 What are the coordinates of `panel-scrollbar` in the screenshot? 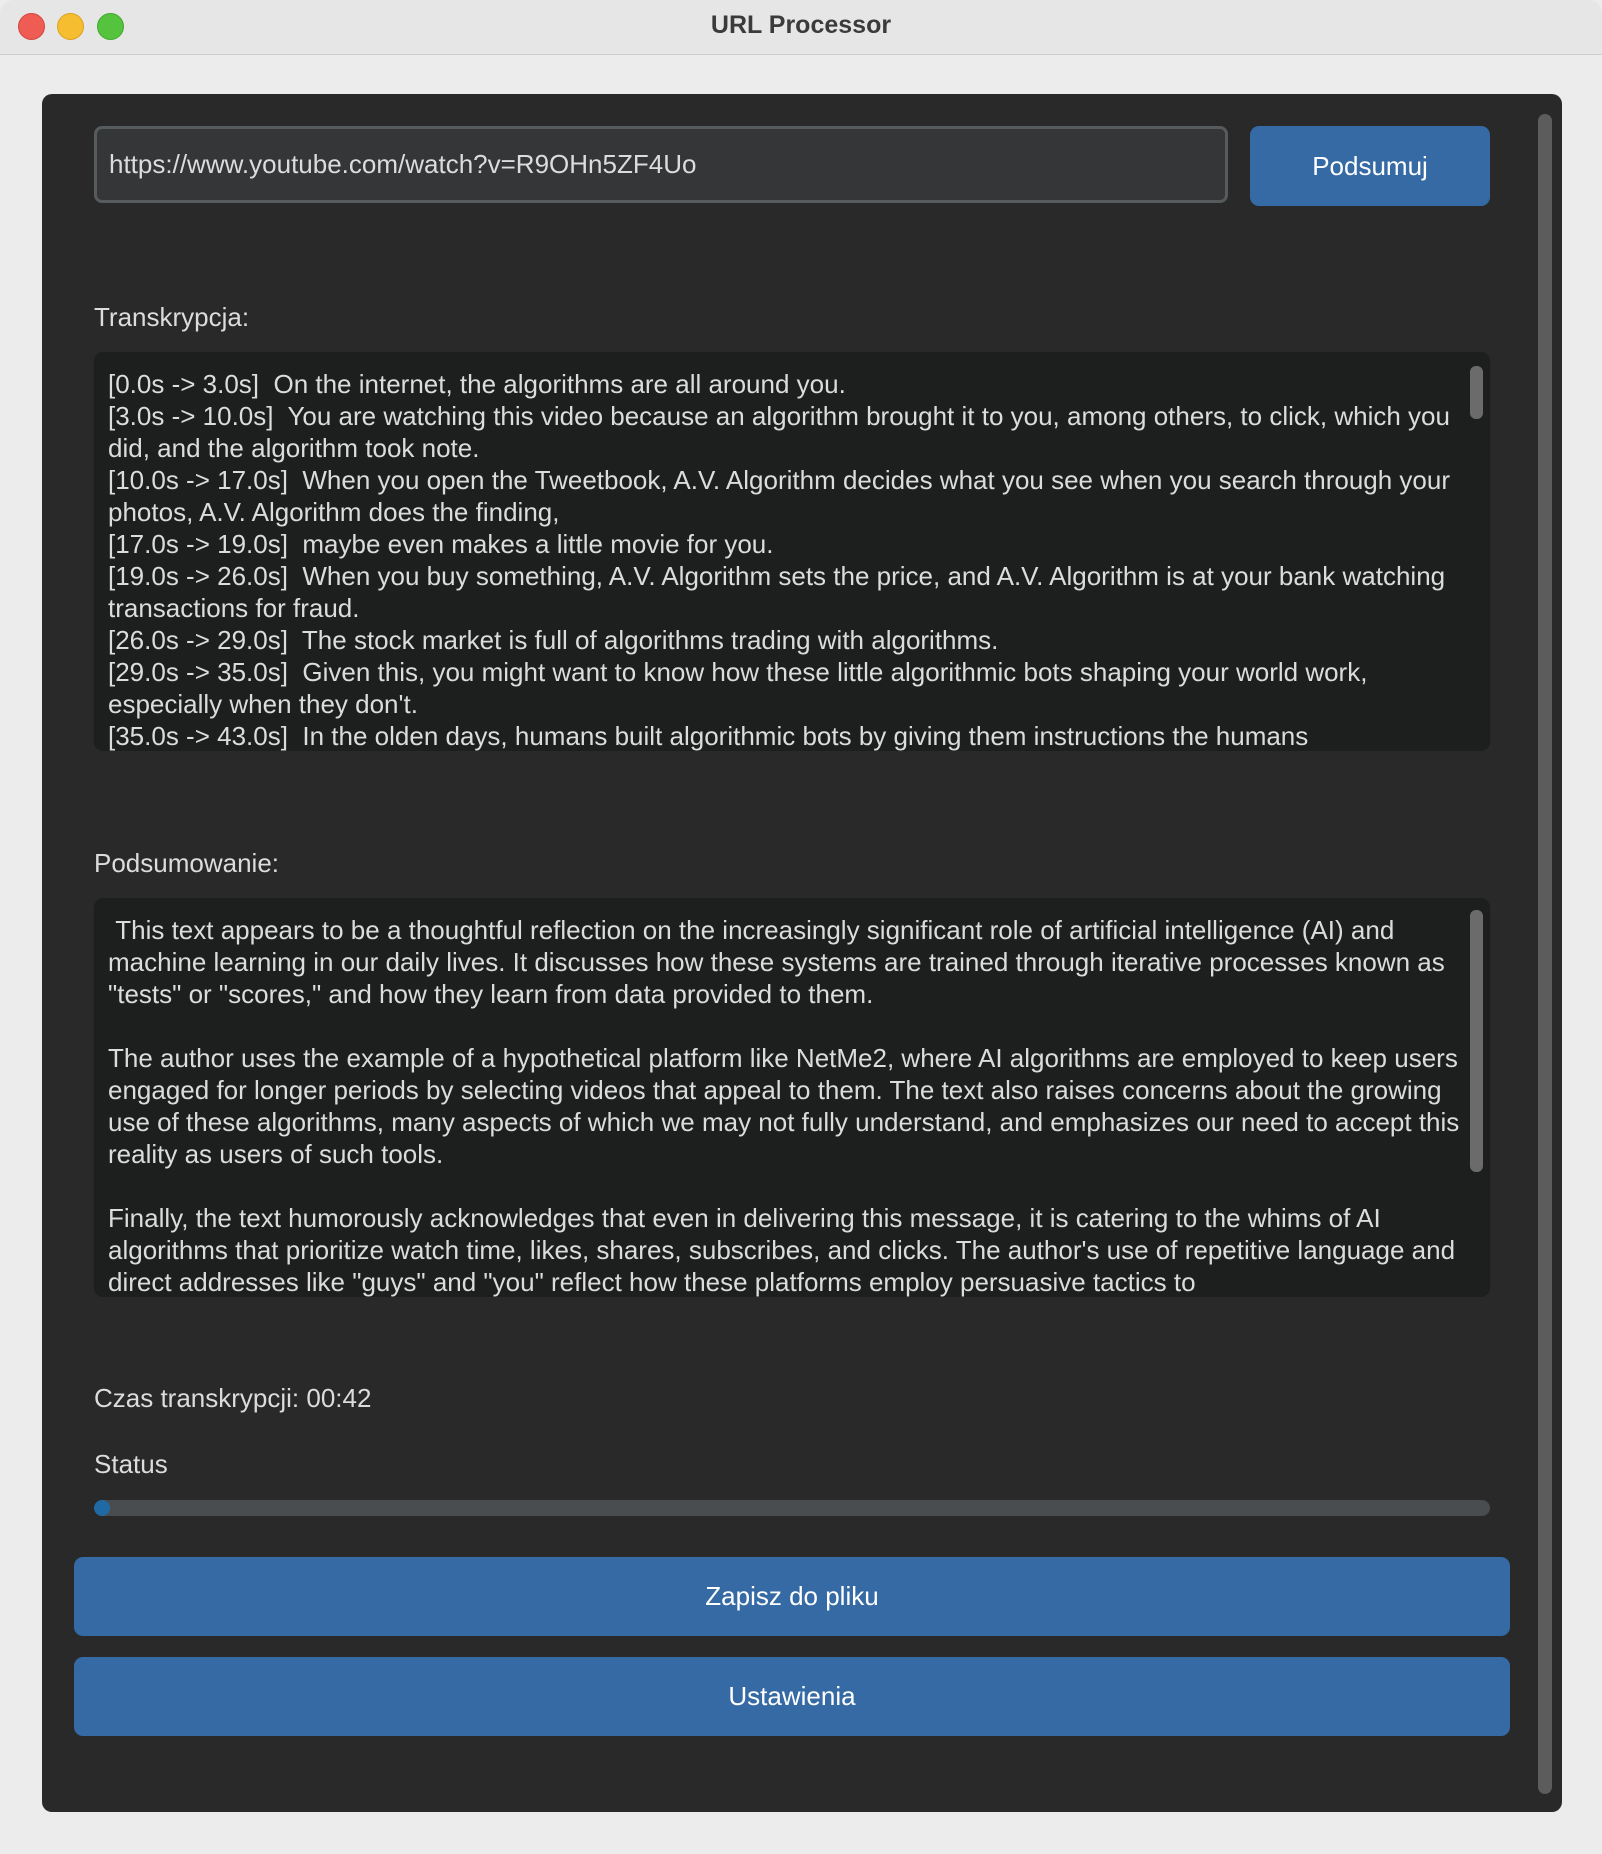 It's located at (1545, 954).